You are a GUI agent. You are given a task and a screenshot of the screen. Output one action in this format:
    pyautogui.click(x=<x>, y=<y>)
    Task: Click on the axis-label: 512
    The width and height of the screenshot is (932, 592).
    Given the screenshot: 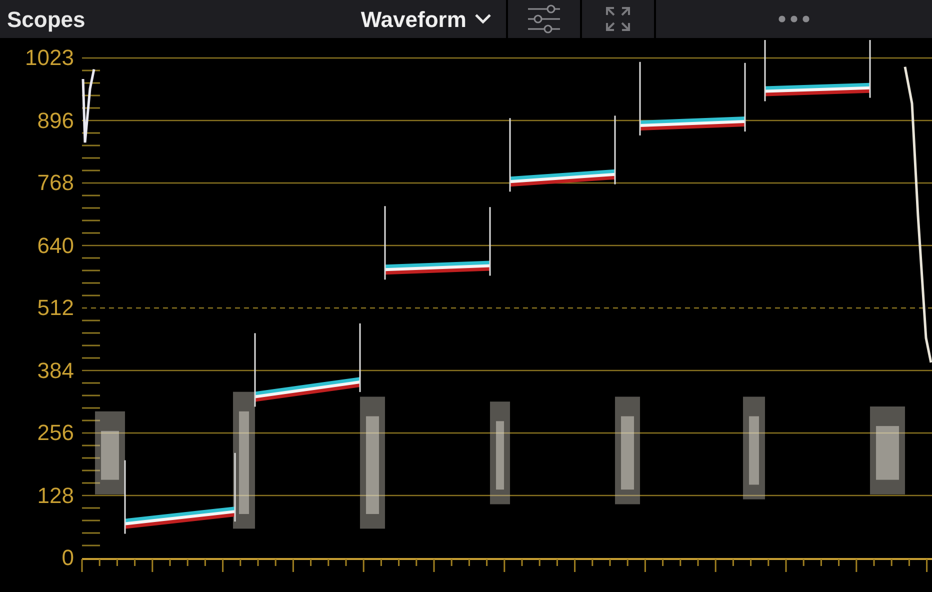 What is the action you would take?
    pyautogui.click(x=55, y=308)
    